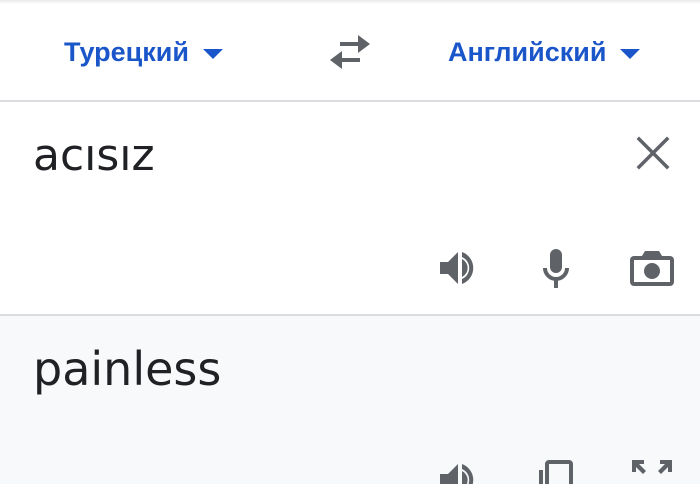  What do you see at coordinates (126, 51) in the screenshot?
I see `source-language-label: Турецкий` at bounding box center [126, 51].